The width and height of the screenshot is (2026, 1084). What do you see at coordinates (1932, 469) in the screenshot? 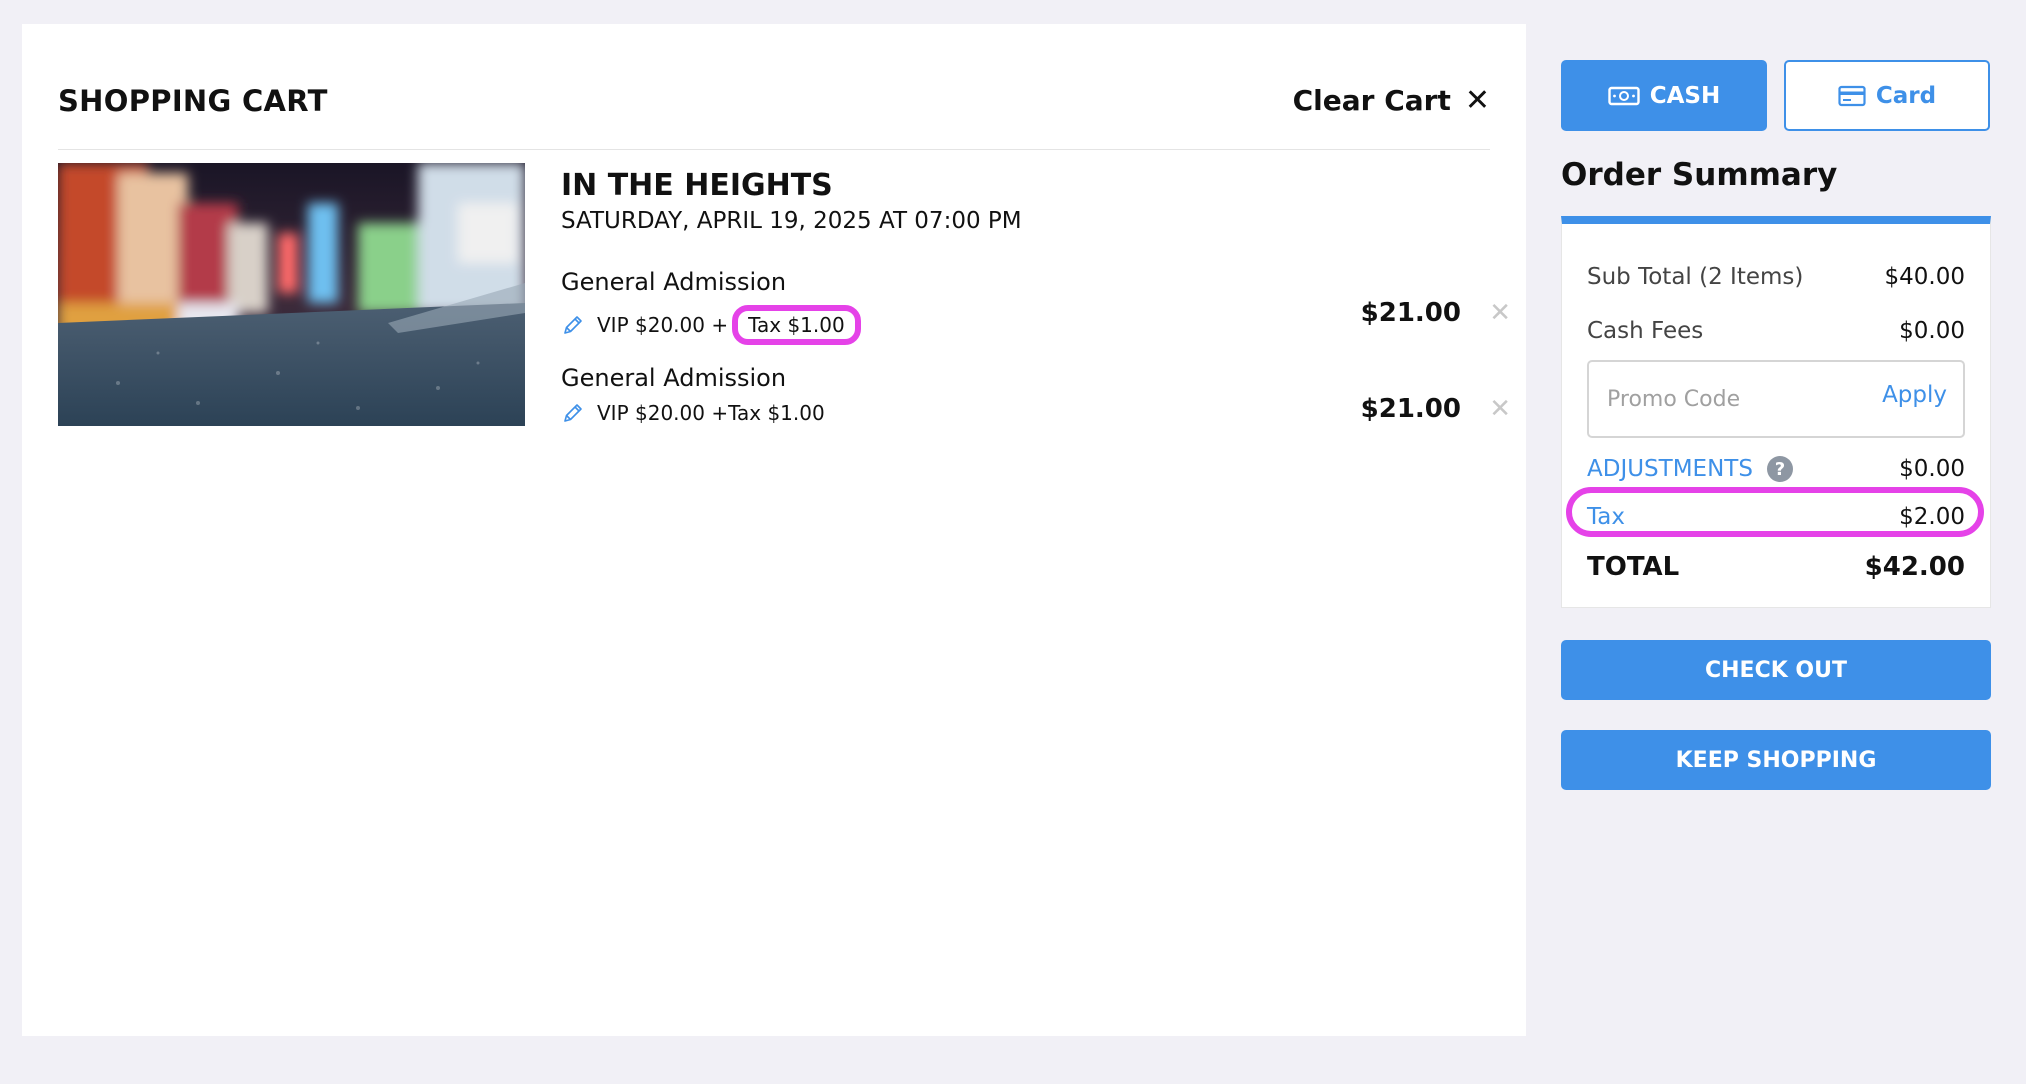
I see `adjustments-value: $0.00` at bounding box center [1932, 469].